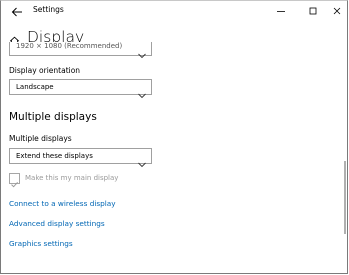 The width and height of the screenshot is (349, 275). Describe the element at coordinates (40, 138) in the screenshot. I see `multiple-displays-label: Multiple displays` at that location.